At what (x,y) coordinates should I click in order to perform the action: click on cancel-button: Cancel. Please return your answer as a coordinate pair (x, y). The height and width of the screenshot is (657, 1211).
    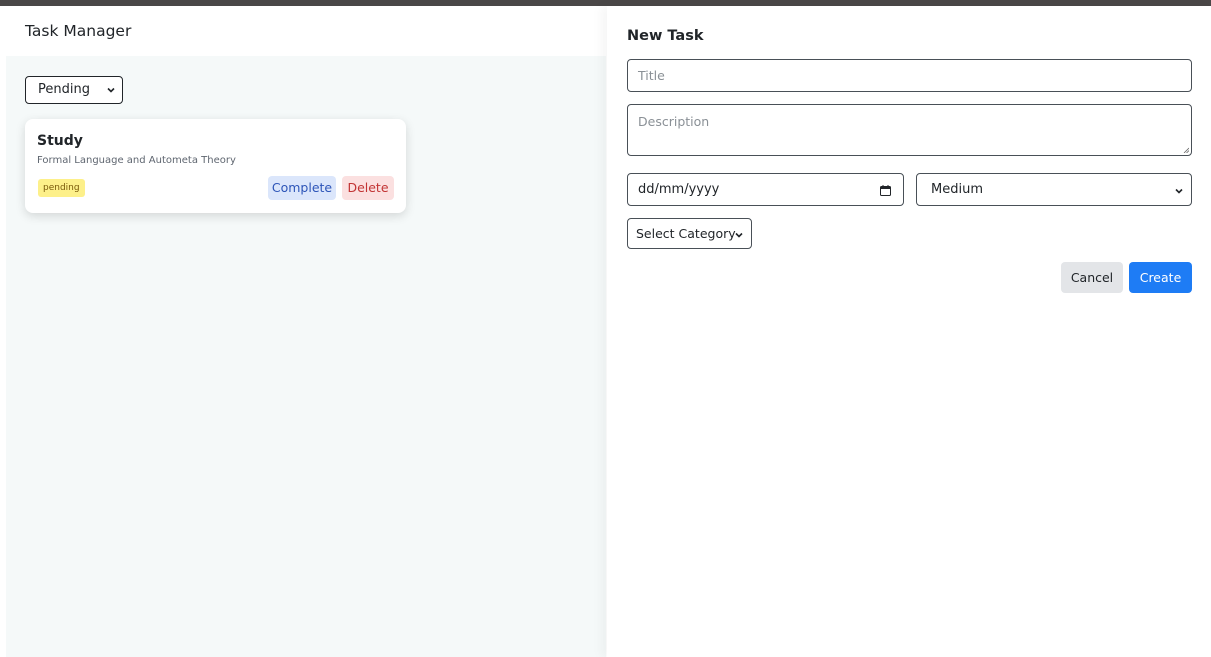
    Looking at the image, I should click on (1092, 277).